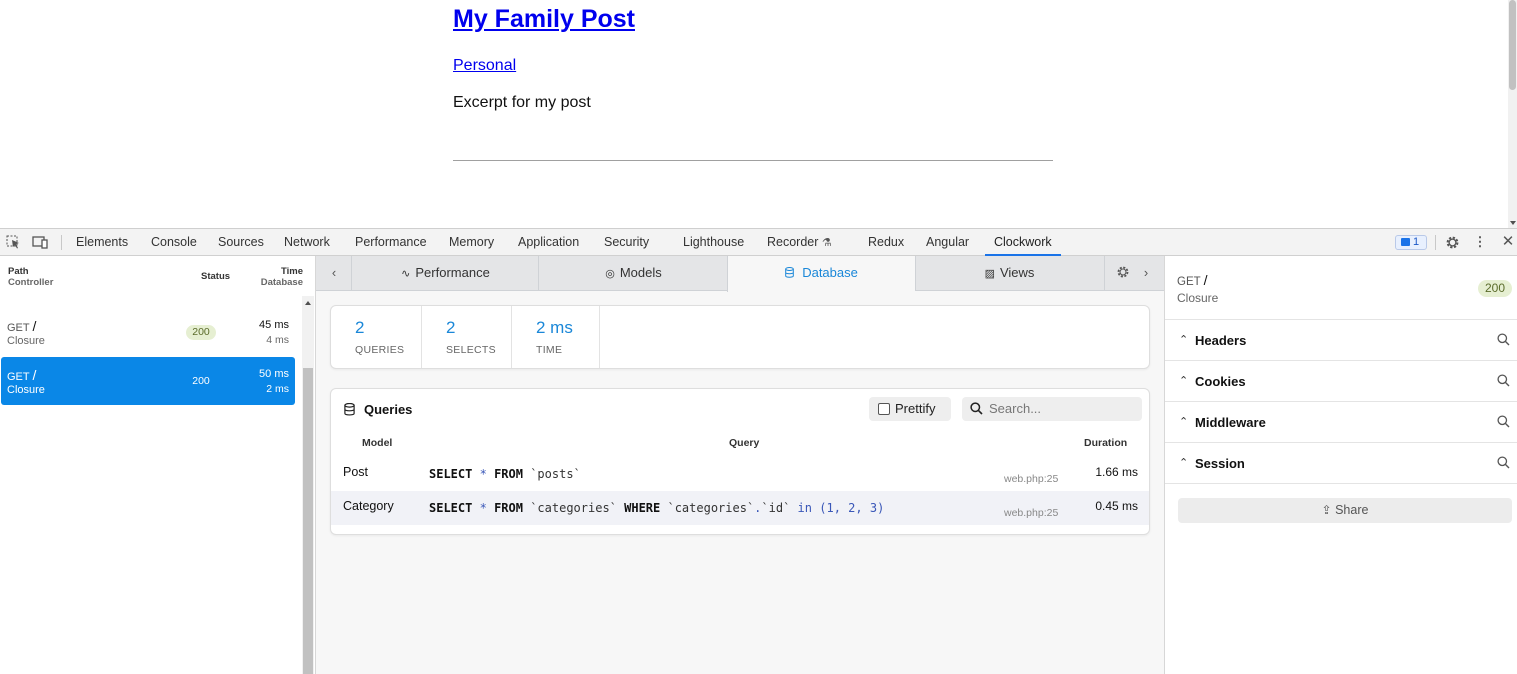 Image resolution: width=1517 pixels, height=674 pixels. Describe the element at coordinates (1116, 506) in the screenshot. I see `query-duration: 0.45 ms` at that location.